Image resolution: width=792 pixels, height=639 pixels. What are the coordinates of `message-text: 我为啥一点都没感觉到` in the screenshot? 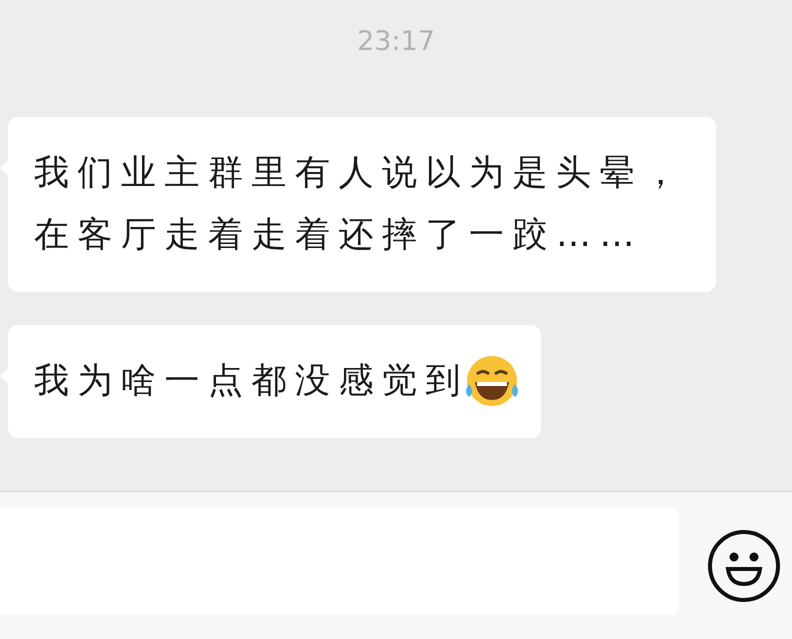 It's located at (251, 381).